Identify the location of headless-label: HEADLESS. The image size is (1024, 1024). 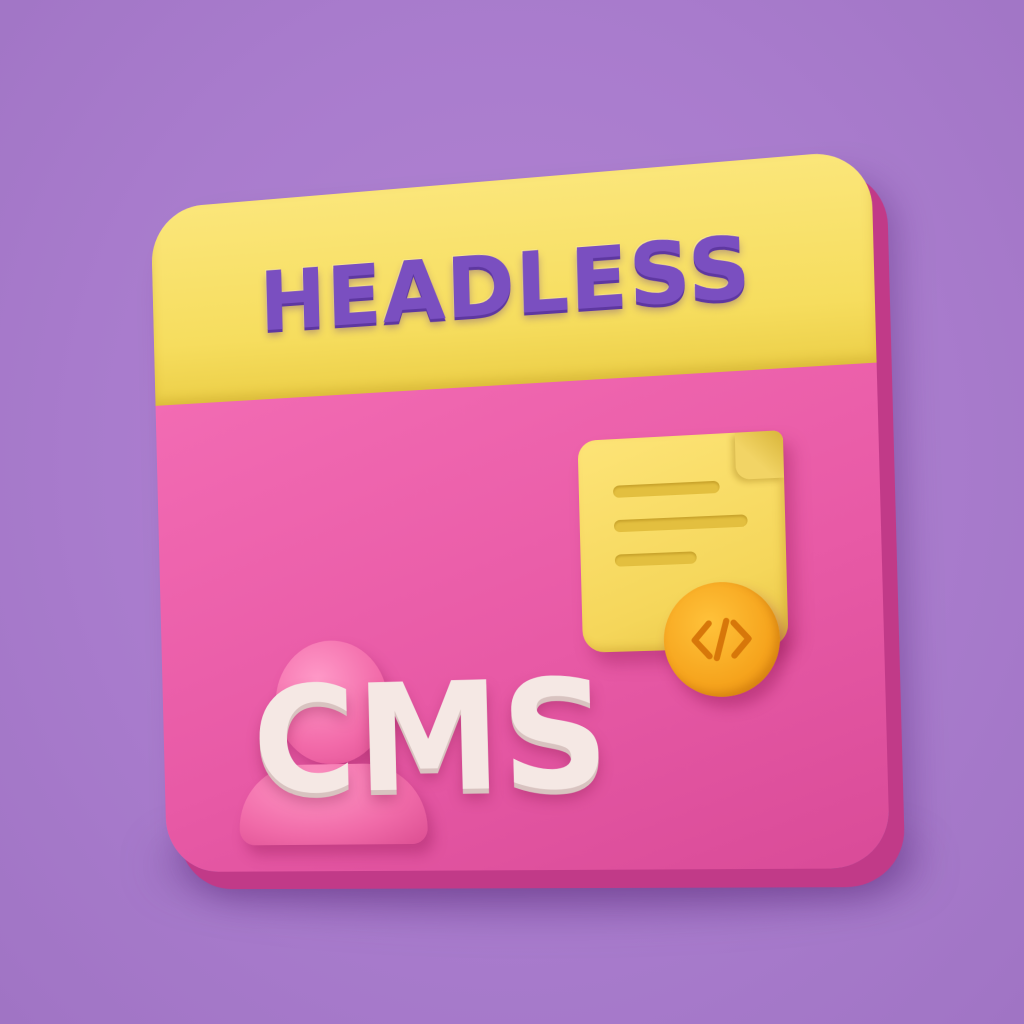
(505, 283).